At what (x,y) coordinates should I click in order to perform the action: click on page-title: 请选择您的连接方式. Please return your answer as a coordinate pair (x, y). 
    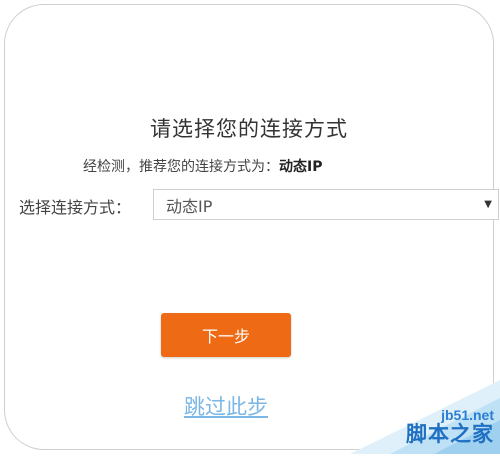
    Looking at the image, I should click on (249, 129).